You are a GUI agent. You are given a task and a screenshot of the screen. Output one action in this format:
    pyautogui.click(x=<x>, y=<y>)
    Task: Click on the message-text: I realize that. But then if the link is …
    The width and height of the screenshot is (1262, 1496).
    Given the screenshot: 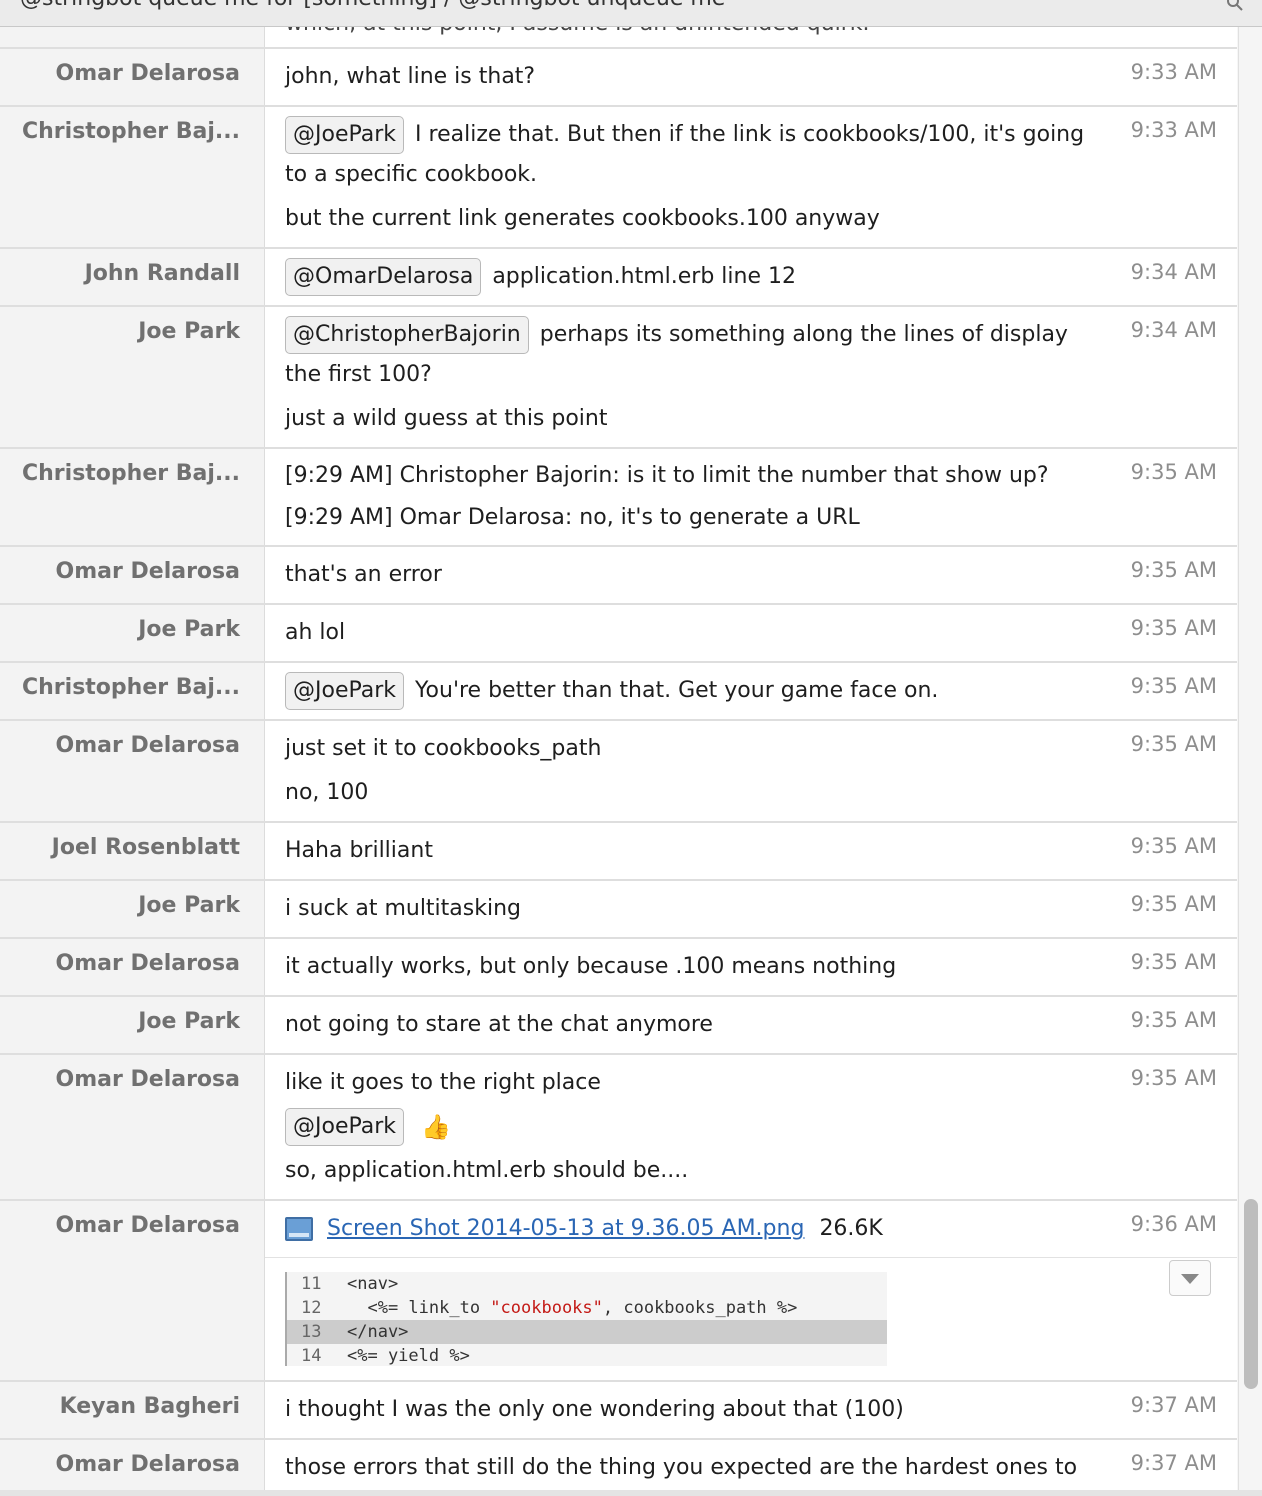 What is the action you would take?
    pyautogui.click(x=685, y=154)
    